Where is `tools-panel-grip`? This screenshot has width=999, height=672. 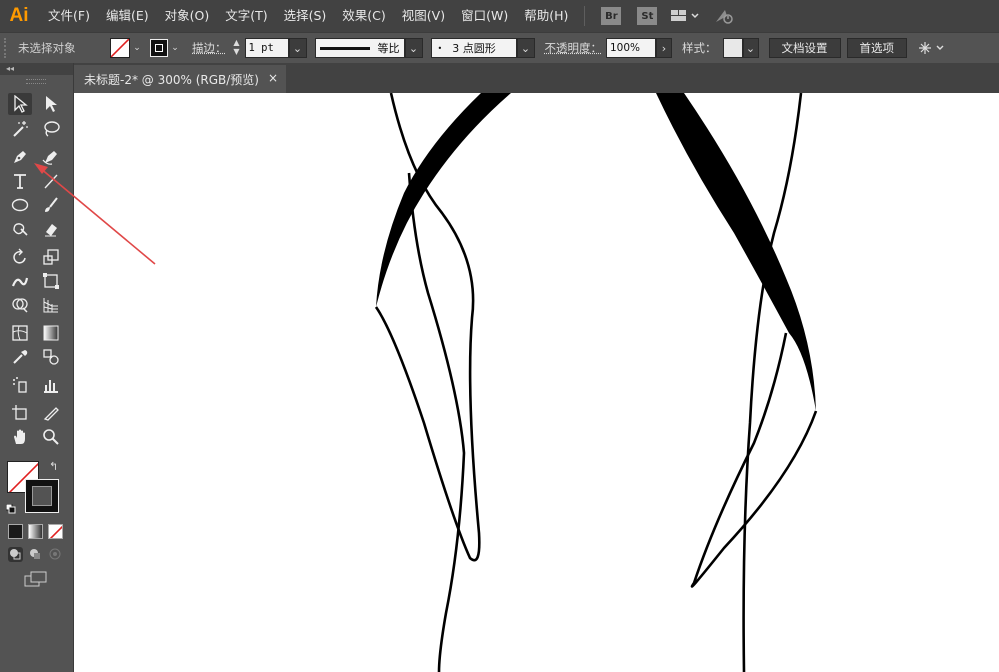 tools-panel-grip is located at coordinates (36, 81).